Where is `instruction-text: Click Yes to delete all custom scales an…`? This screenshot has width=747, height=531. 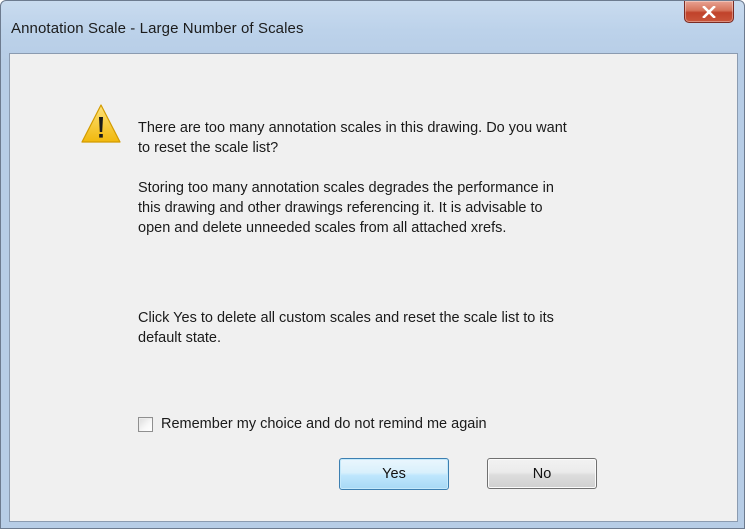
instruction-text: Click Yes to delete all custom scales an… is located at coordinates (346, 328).